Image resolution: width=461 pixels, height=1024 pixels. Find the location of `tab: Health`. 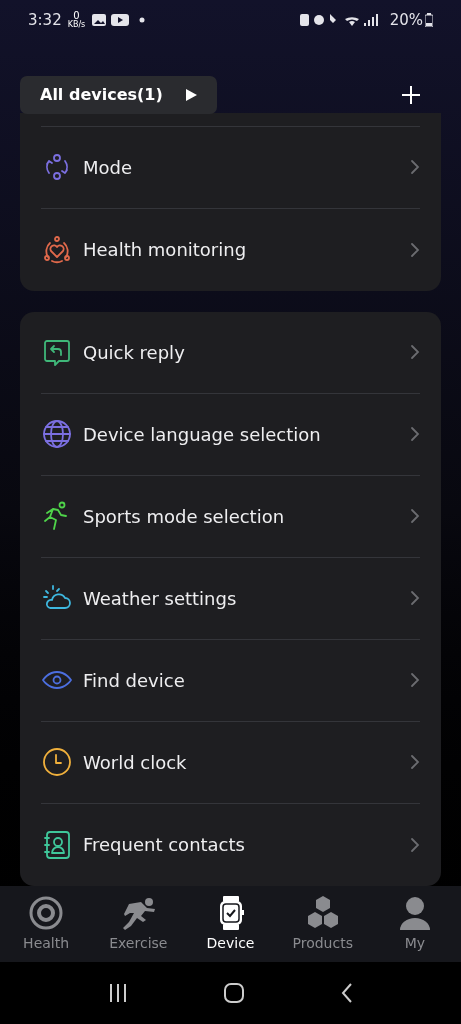

tab: Health is located at coordinates (46, 923).